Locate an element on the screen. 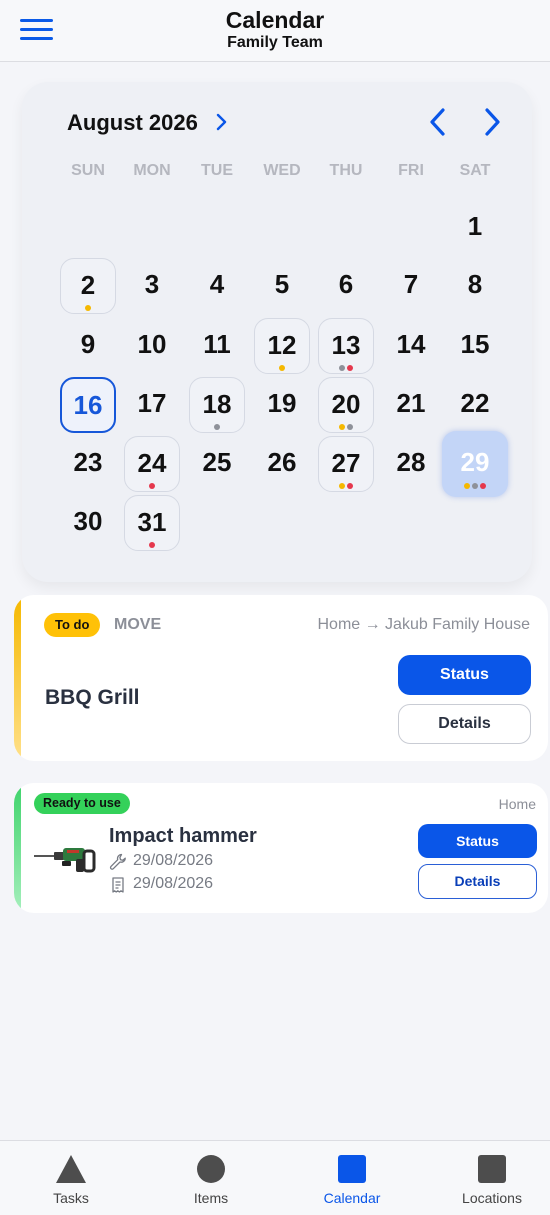  day-number: 5 is located at coordinates (282, 284).